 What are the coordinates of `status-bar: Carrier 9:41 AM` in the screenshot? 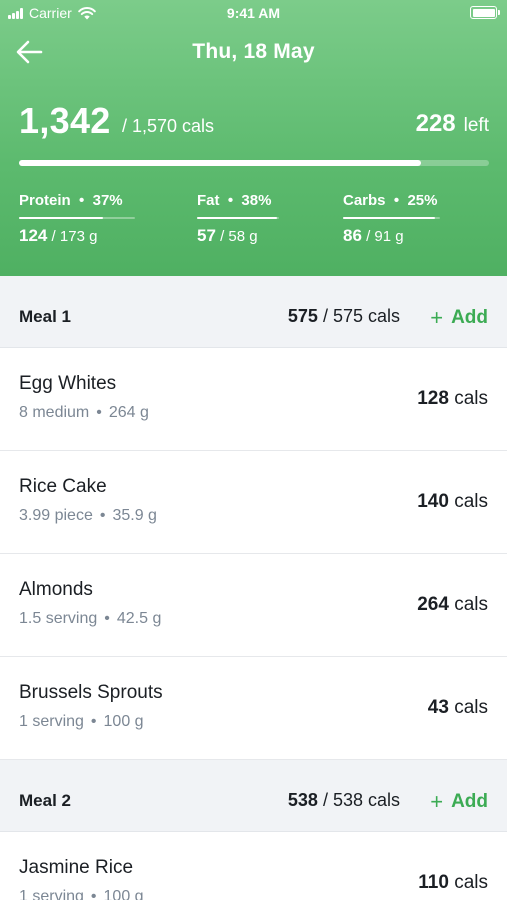 It's located at (253, 13).